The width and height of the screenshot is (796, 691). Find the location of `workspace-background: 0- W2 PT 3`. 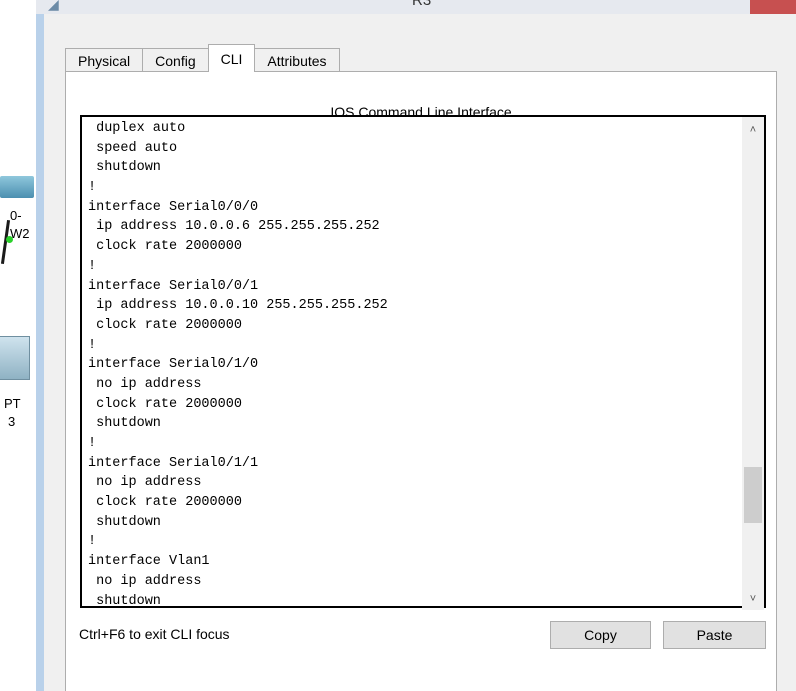

workspace-background: 0- W2 PT 3 is located at coordinates (18, 345).